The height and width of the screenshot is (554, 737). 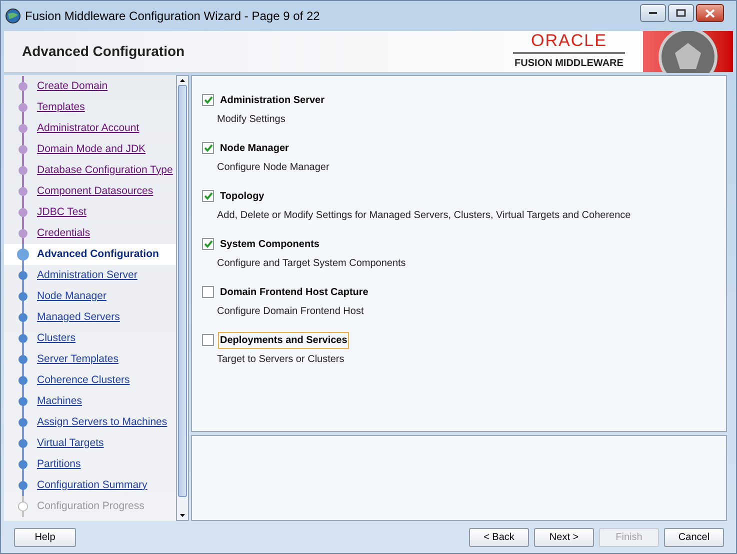 I want to click on close-button, so click(x=710, y=13).